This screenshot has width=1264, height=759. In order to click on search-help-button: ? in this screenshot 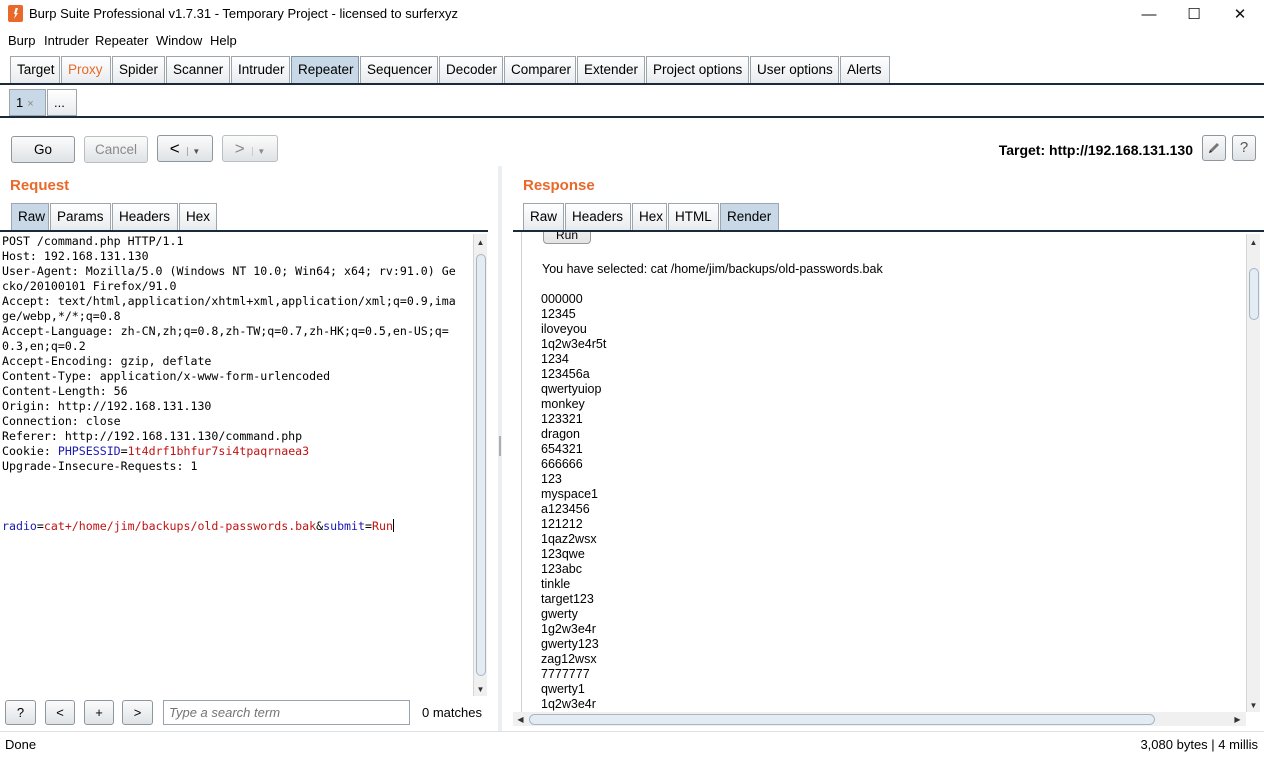, I will do `click(20, 712)`.